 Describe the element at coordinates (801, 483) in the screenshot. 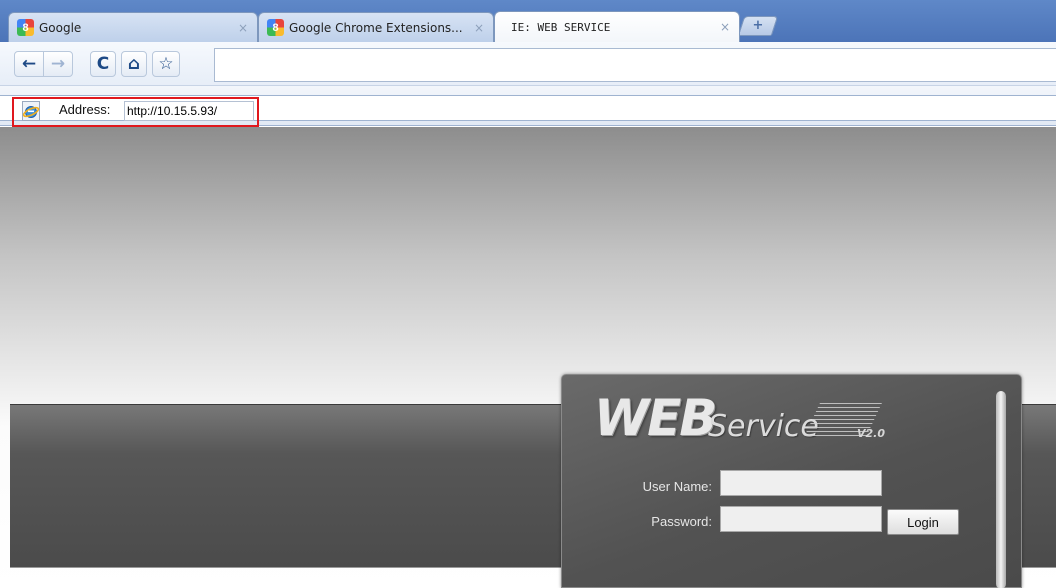

I see `username-input` at that location.